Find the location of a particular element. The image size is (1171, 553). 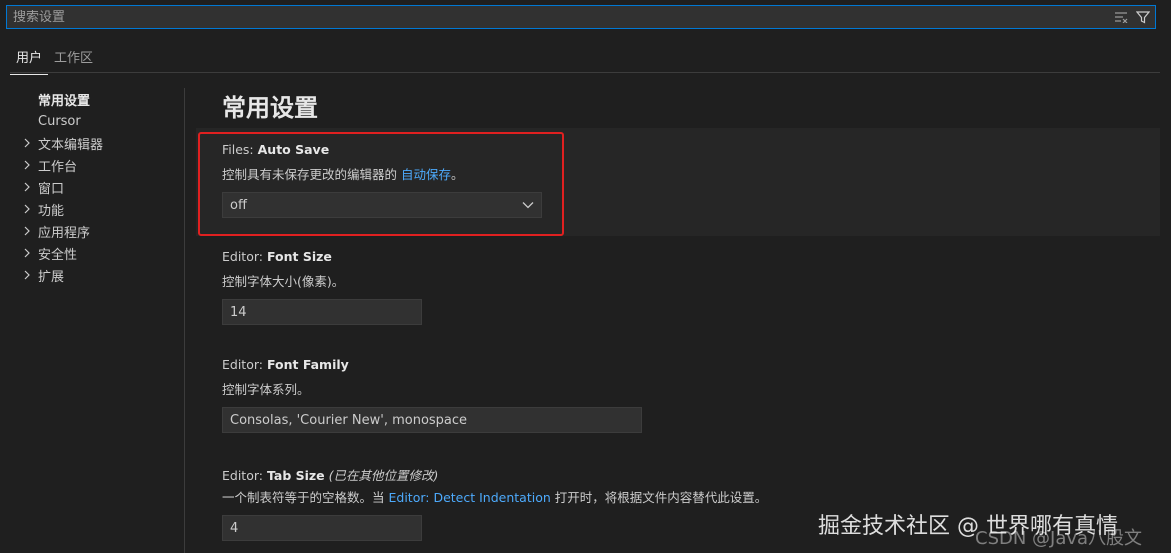

setting-description: 控制字体系列。 is located at coordinates (266, 389).